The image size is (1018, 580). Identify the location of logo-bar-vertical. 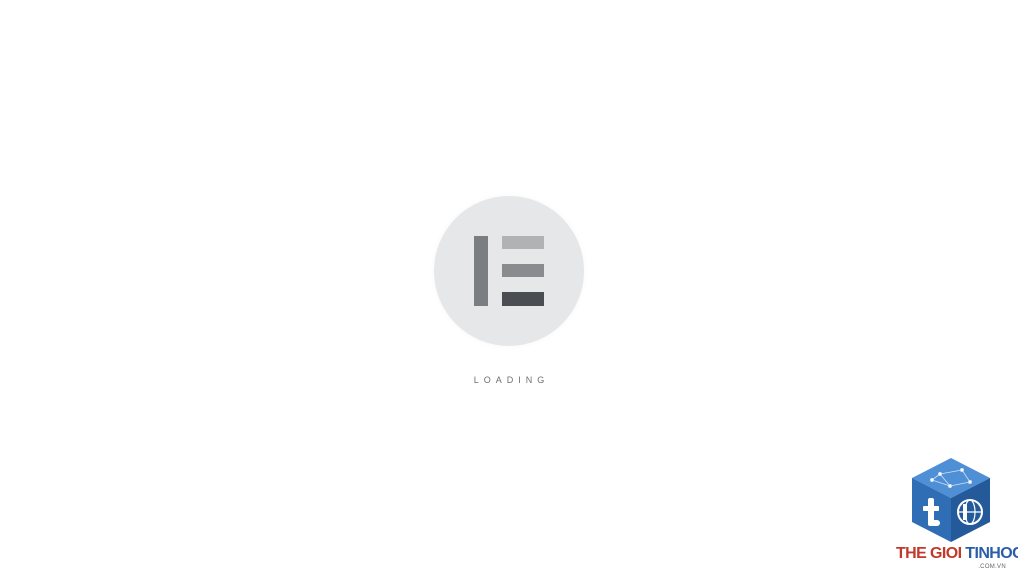
(481, 271).